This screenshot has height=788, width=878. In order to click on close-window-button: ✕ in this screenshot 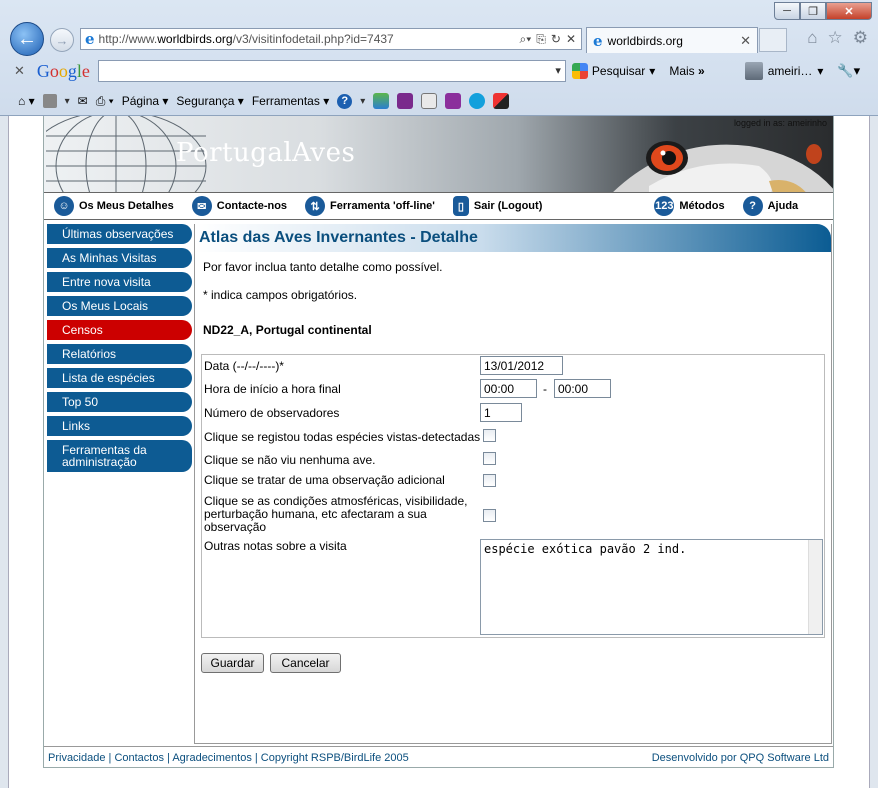, I will do `click(849, 11)`.